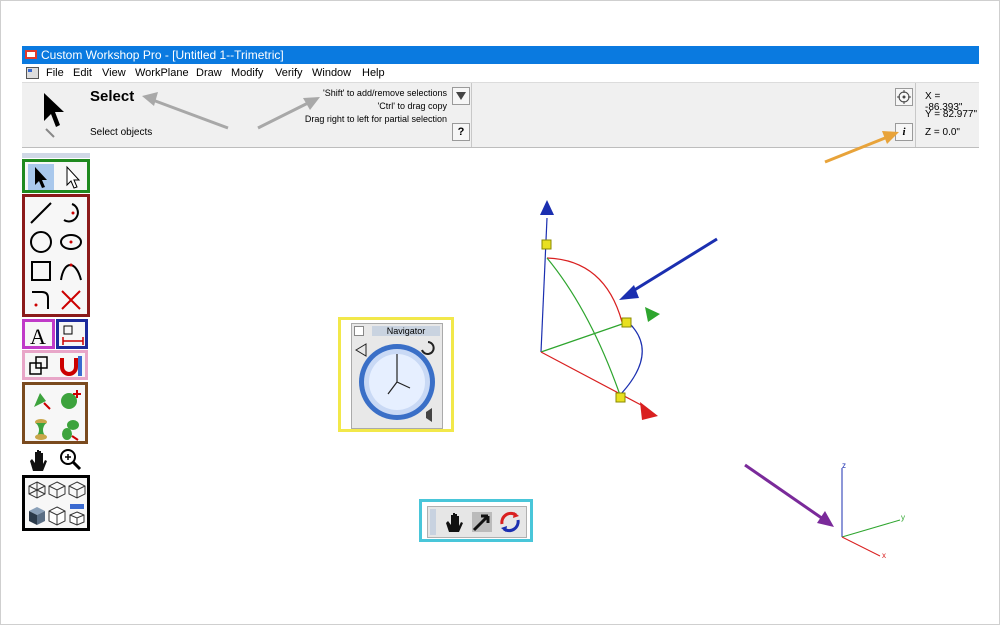 This screenshot has height=625, width=1000. What do you see at coordinates (600, 310) in the screenshot?
I see `3d-manipulator-triad` at bounding box center [600, 310].